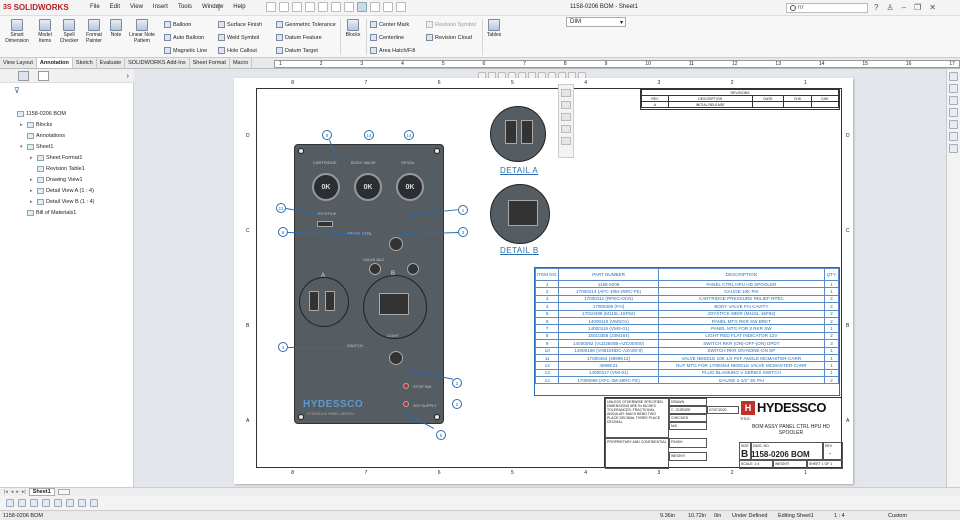 This screenshot has width=960, height=520. What do you see at coordinates (56, 180) in the screenshot?
I see `tree-node: ▸ Drawing View1` at bounding box center [56, 180].